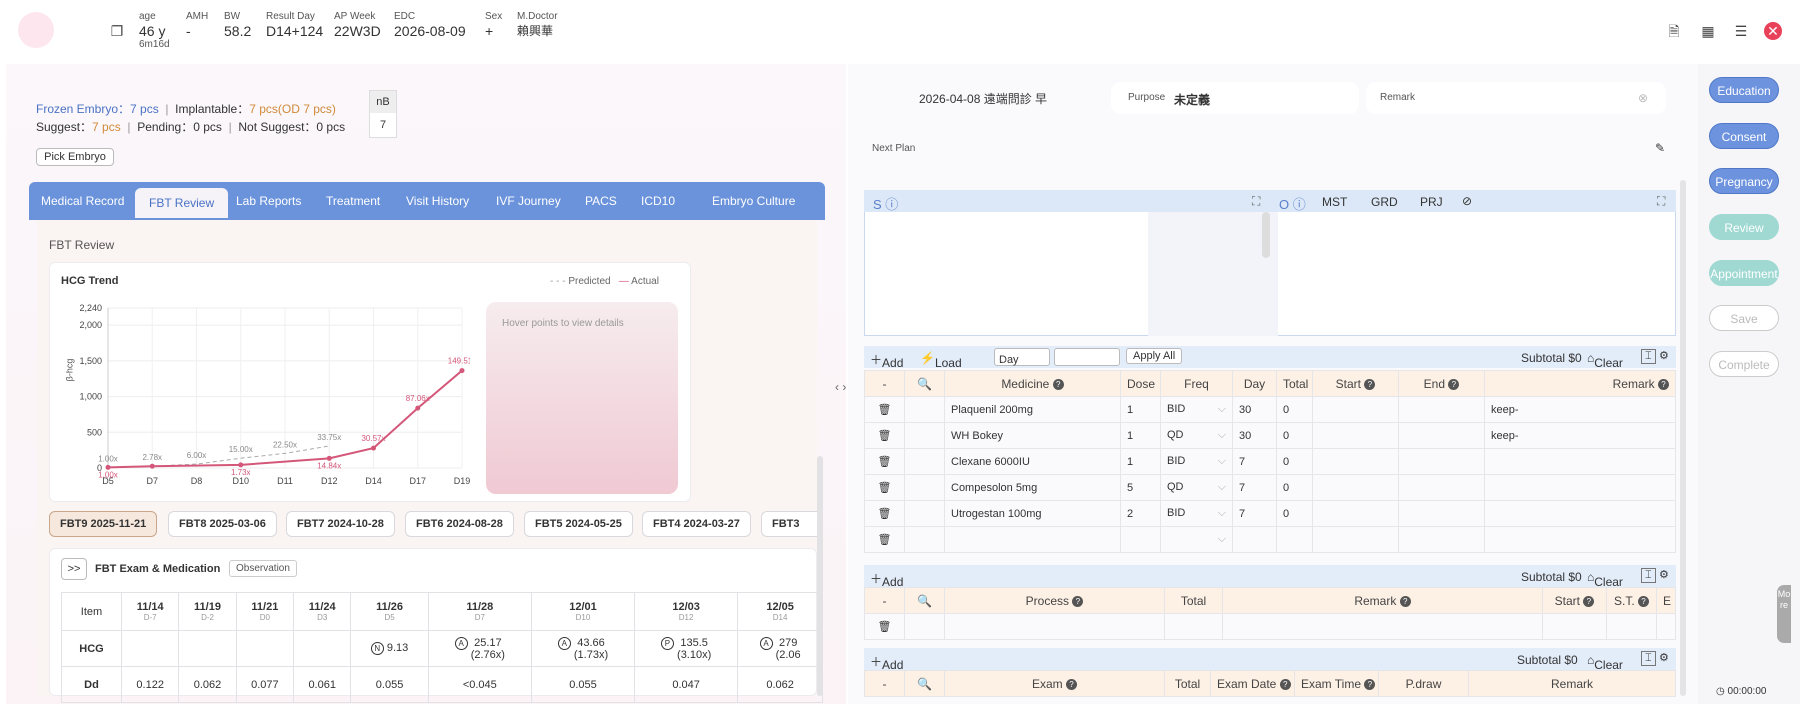  Describe the element at coordinates (1744, 364) in the screenshot. I see `complete-button: Complete` at that location.